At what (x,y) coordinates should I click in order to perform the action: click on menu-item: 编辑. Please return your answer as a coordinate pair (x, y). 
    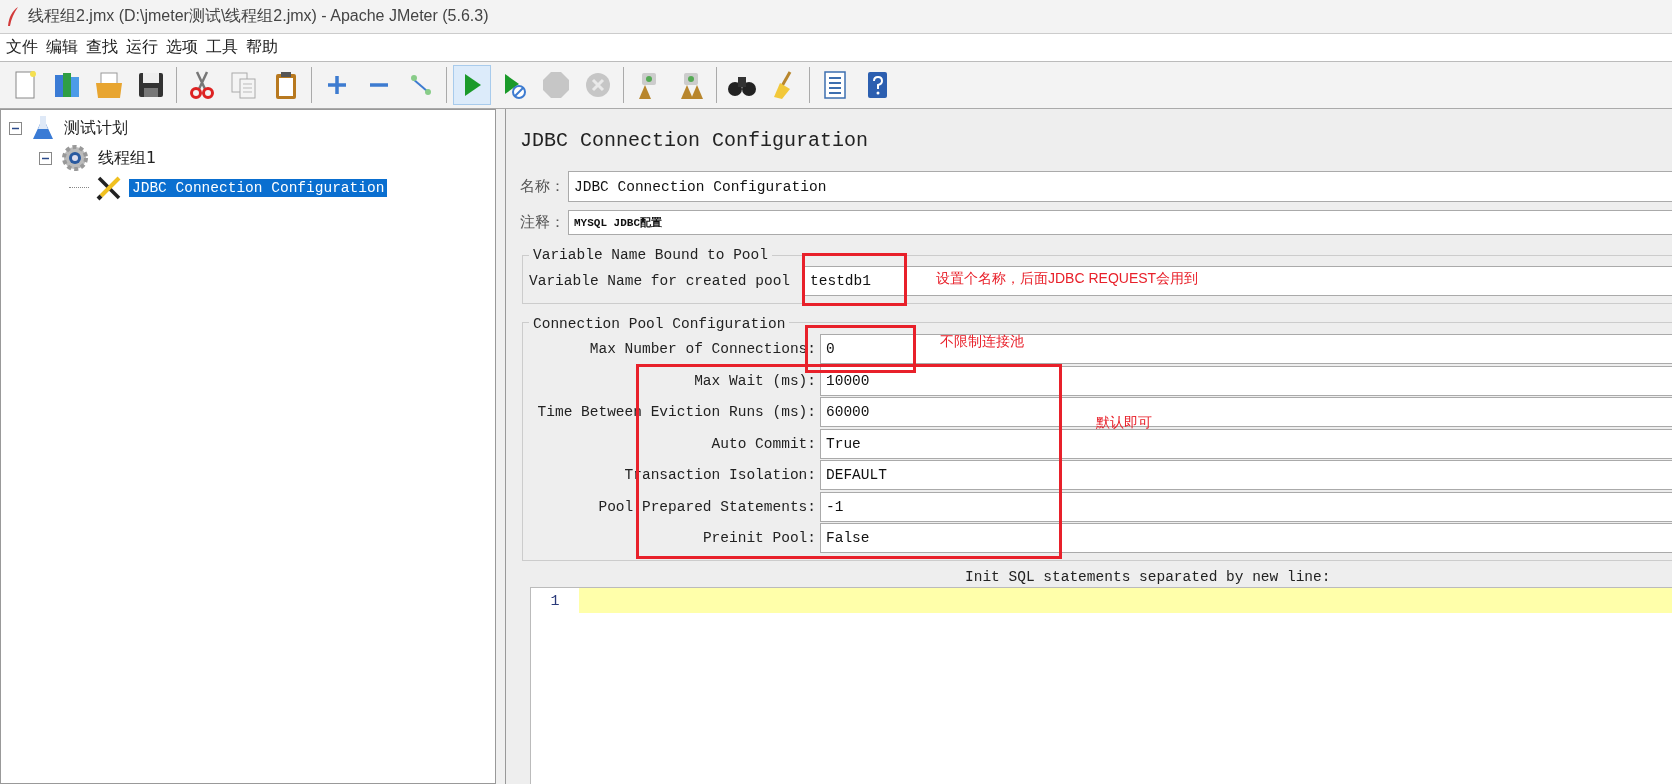
    Looking at the image, I should click on (64, 47).